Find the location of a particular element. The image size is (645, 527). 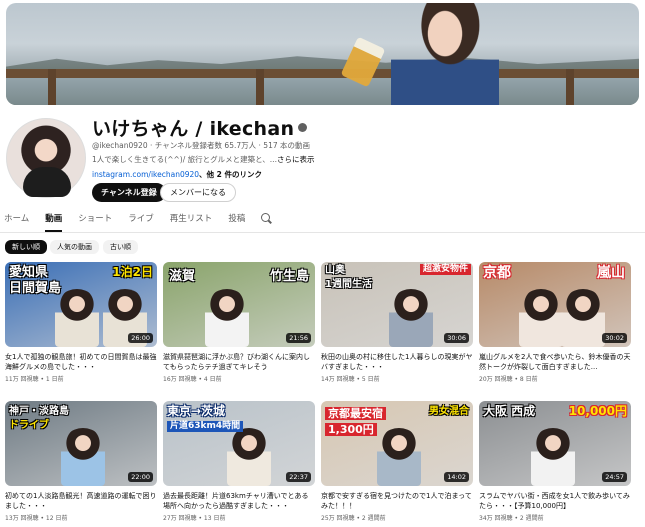

tab-videos: 動画 is located at coordinates (54, 222).